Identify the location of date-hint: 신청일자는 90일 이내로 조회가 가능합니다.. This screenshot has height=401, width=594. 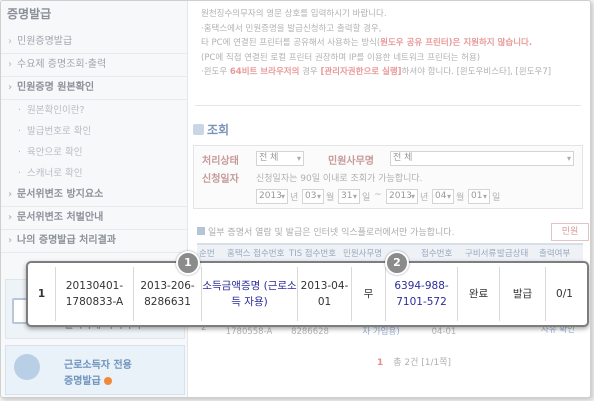
(339, 179).